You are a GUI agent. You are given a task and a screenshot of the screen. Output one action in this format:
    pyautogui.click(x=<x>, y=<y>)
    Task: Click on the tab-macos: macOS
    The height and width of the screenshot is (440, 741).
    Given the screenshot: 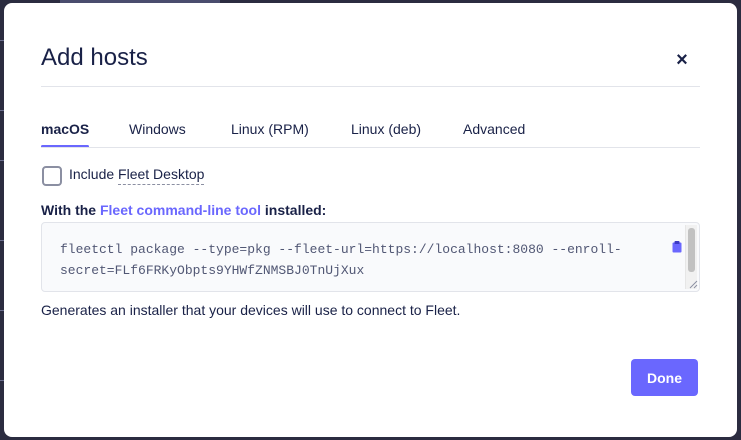 What is the action you would take?
    pyautogui.click(x=65, y=134)
    